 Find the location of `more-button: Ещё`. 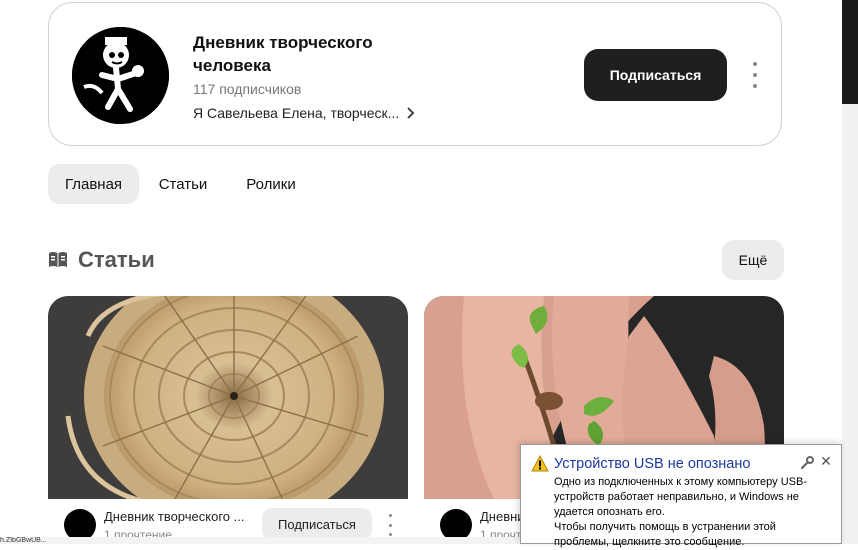

more-button: Ещё is located at coordinates (753, 260).